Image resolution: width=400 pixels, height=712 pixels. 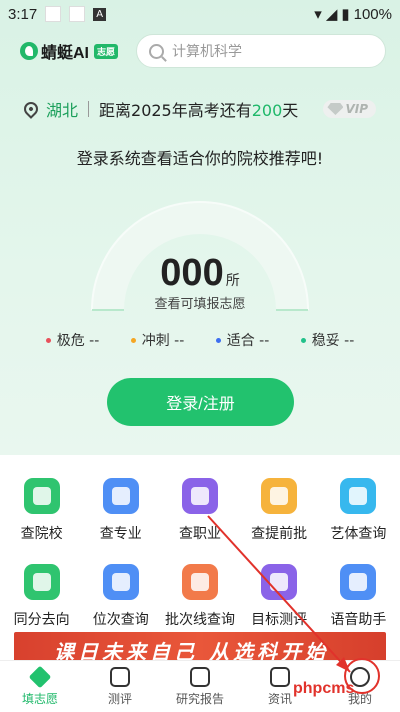 What do you see at coordinates (372, 14) in the screenshot?
I see `battery-level: 100%` at bounding box center [372, 14].